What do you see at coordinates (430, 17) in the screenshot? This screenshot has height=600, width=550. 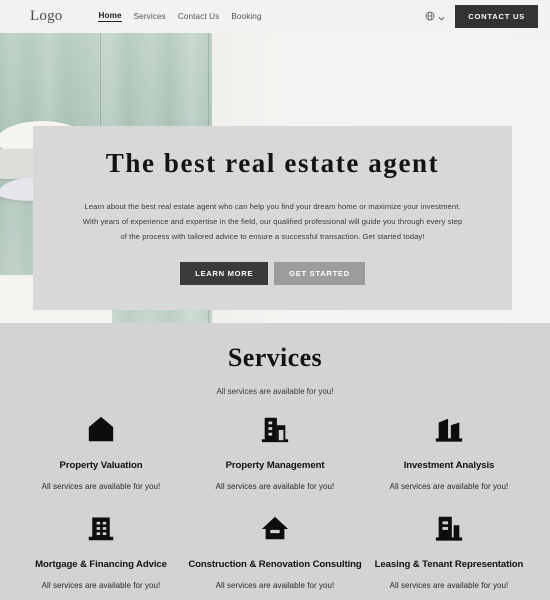 I see `globe-icon` at bounding box center [430, 17].